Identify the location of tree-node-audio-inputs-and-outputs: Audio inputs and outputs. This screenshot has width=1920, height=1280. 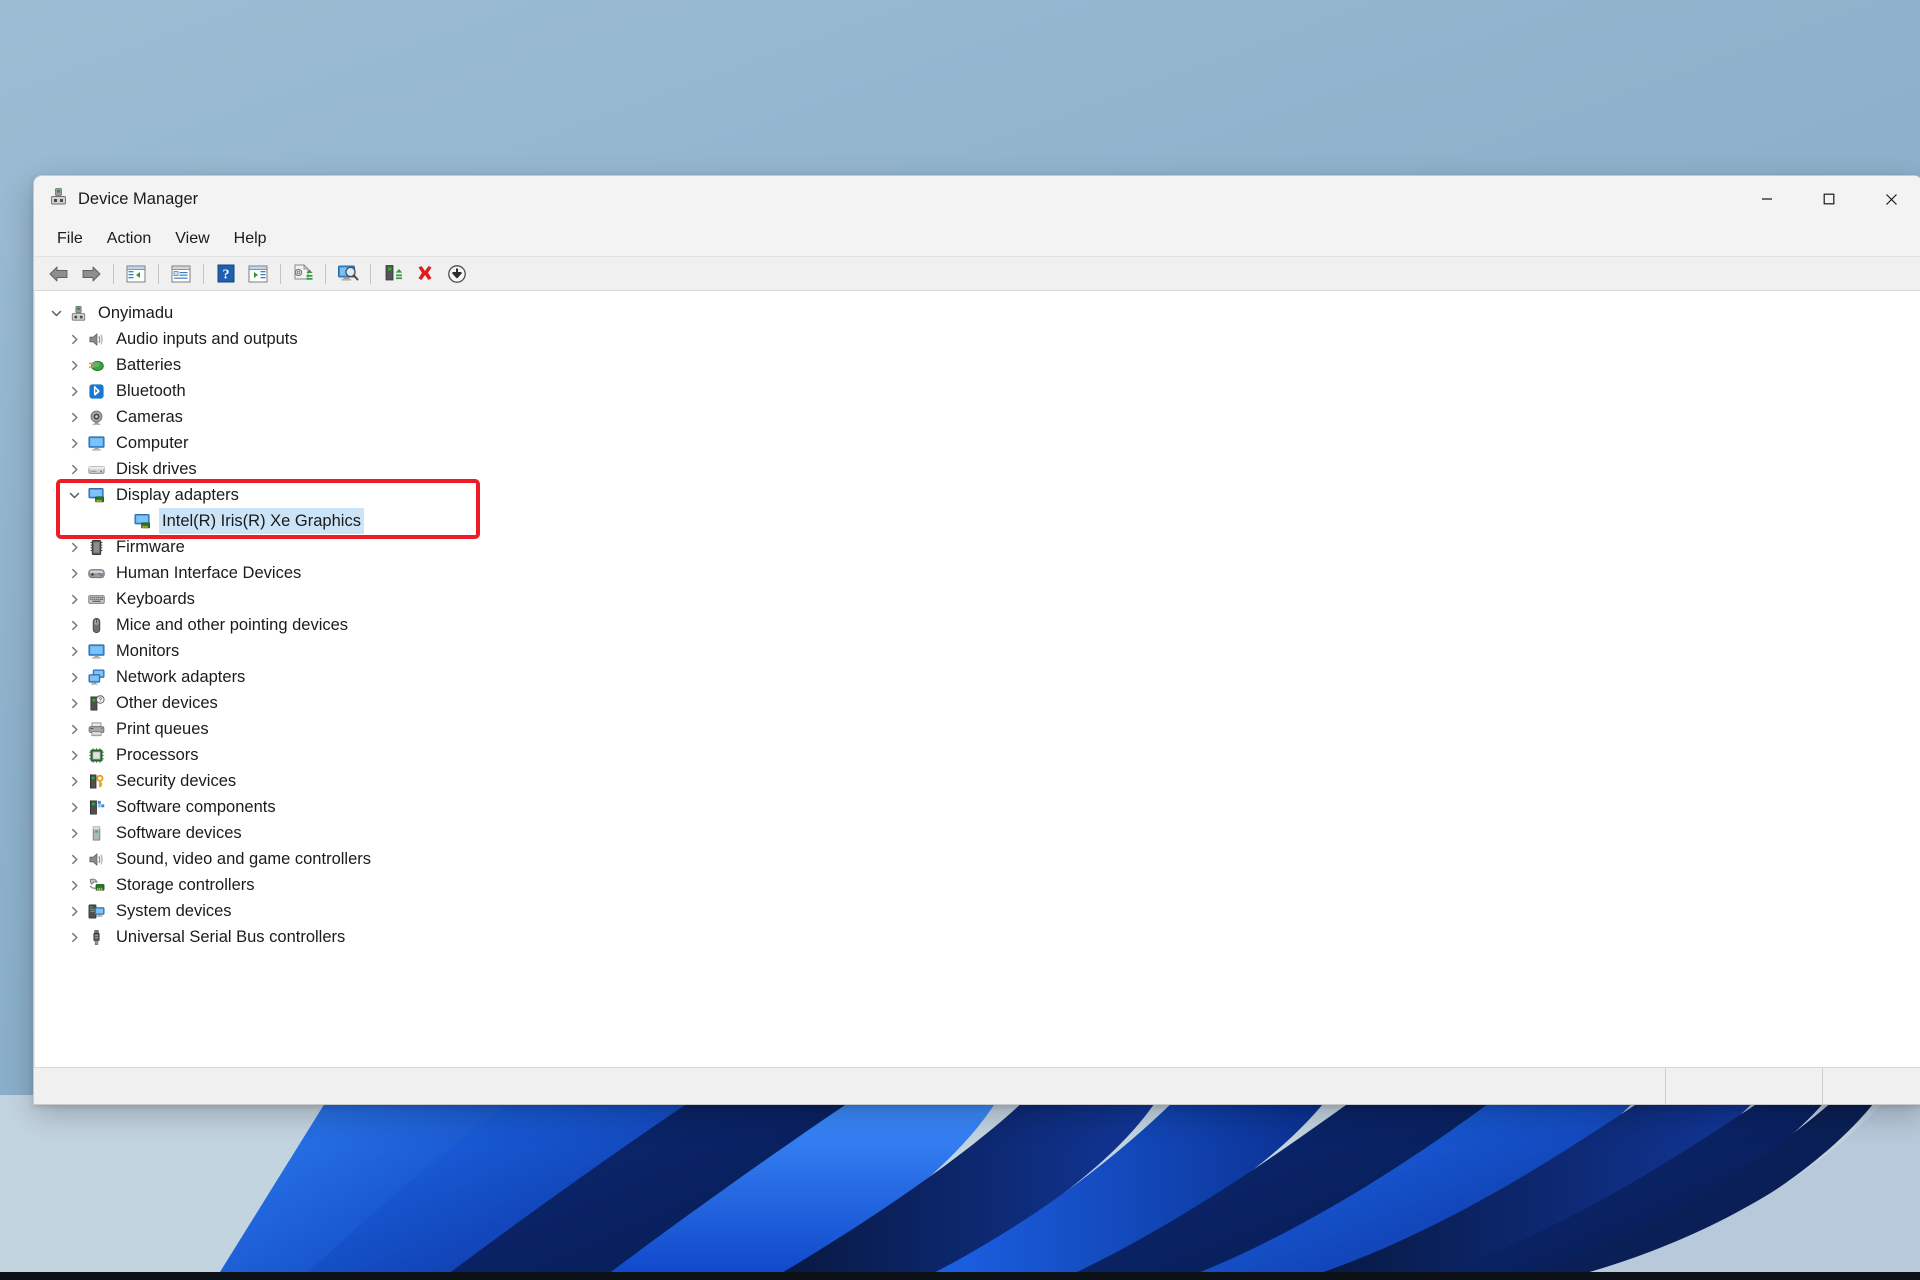
(977, 339).